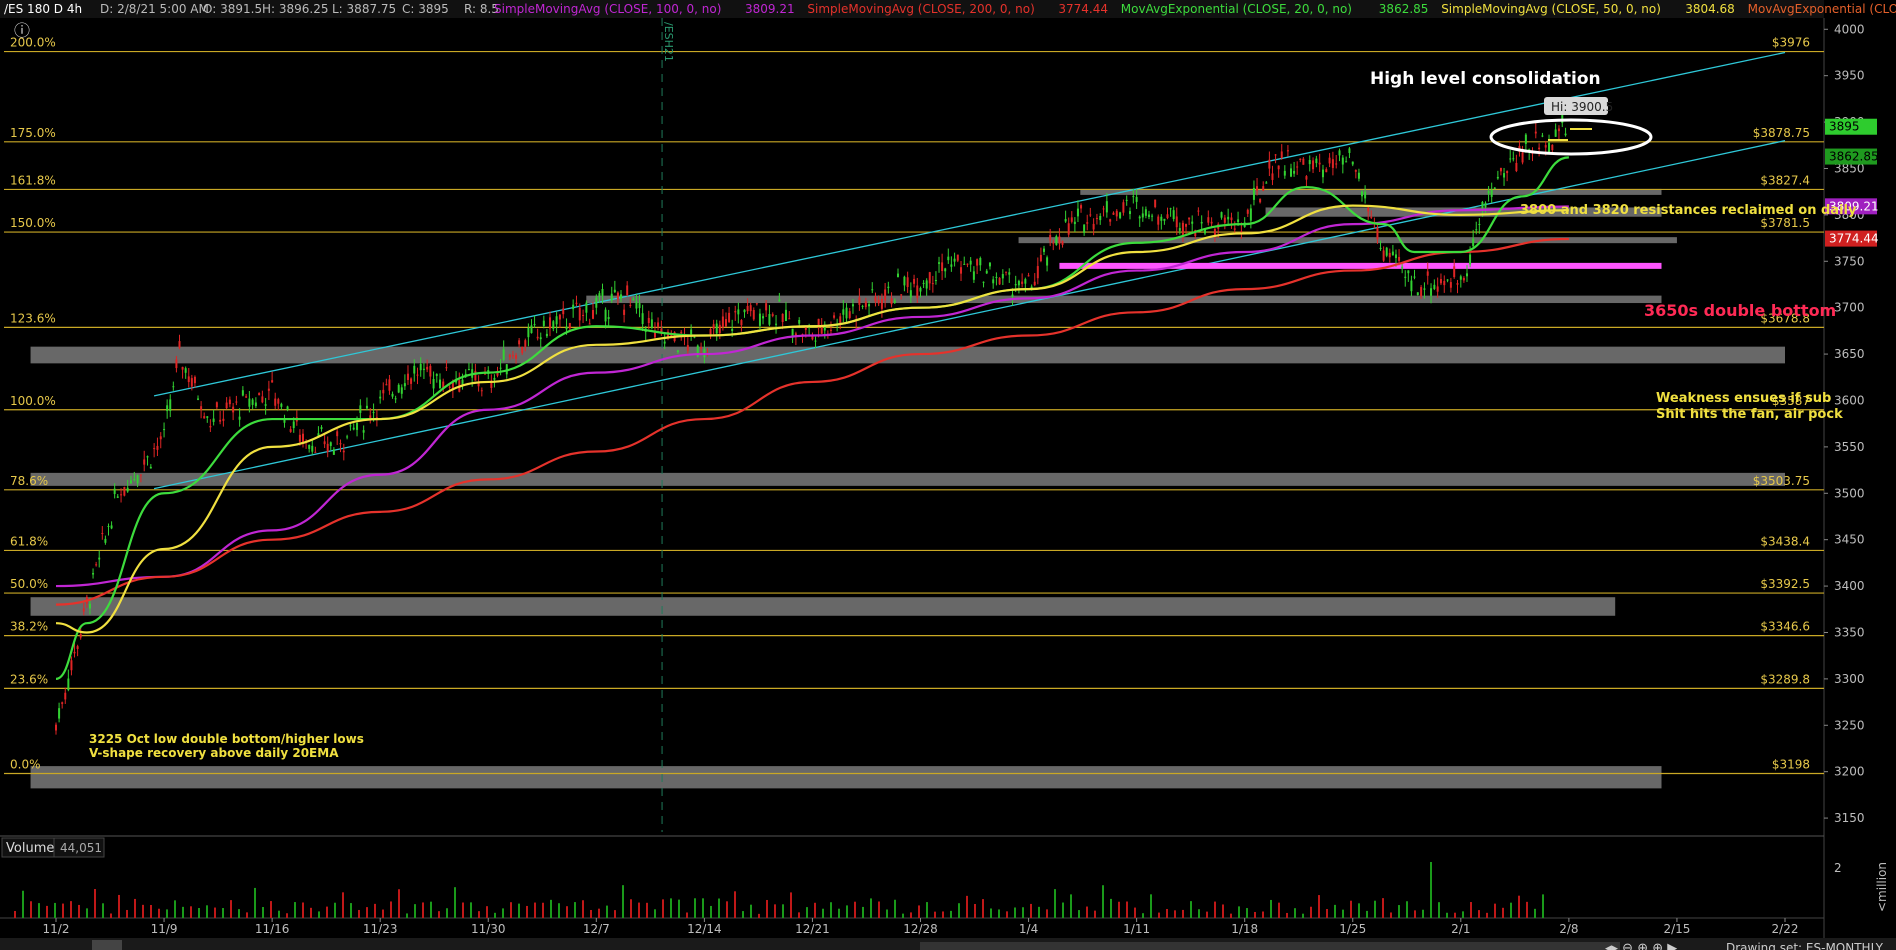 This screenshot has width=1896, height=950. I want to click on symbol-label: /ES 180 D 4h, so click(43, 9).